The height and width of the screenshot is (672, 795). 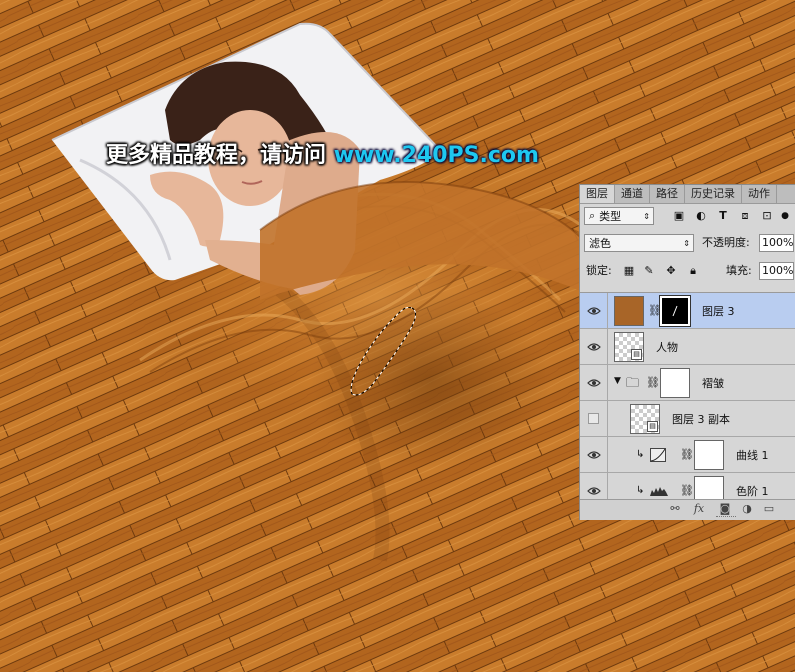 What do you see at coordinates (699, 508) in the screenshot?
I see `fx-icon: fx` at bounding box center [699, 508].